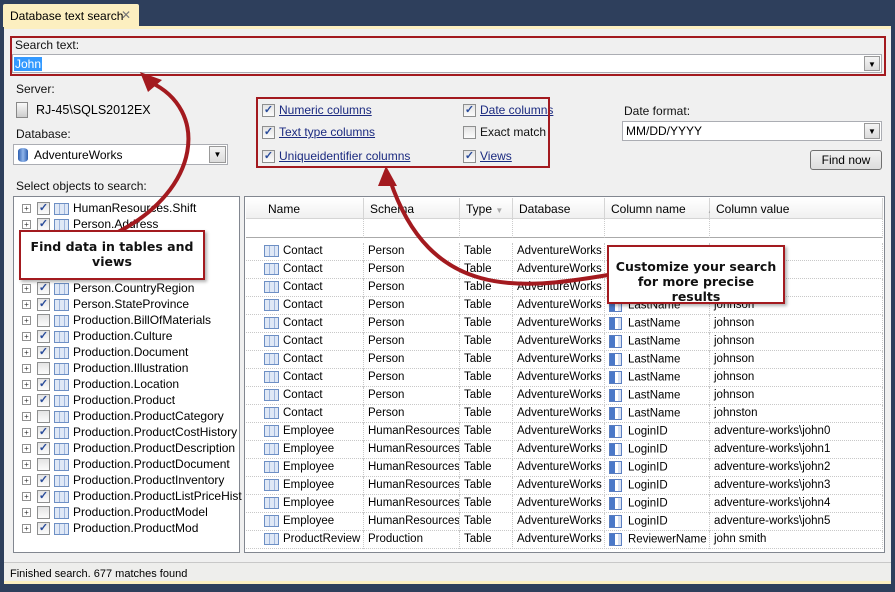 The height and width of the screenshot is (592, 895). What do you see at coordinates (498, 232) in the screenshot?
I see `arrow-to-options` at bounding box center [498, 232].